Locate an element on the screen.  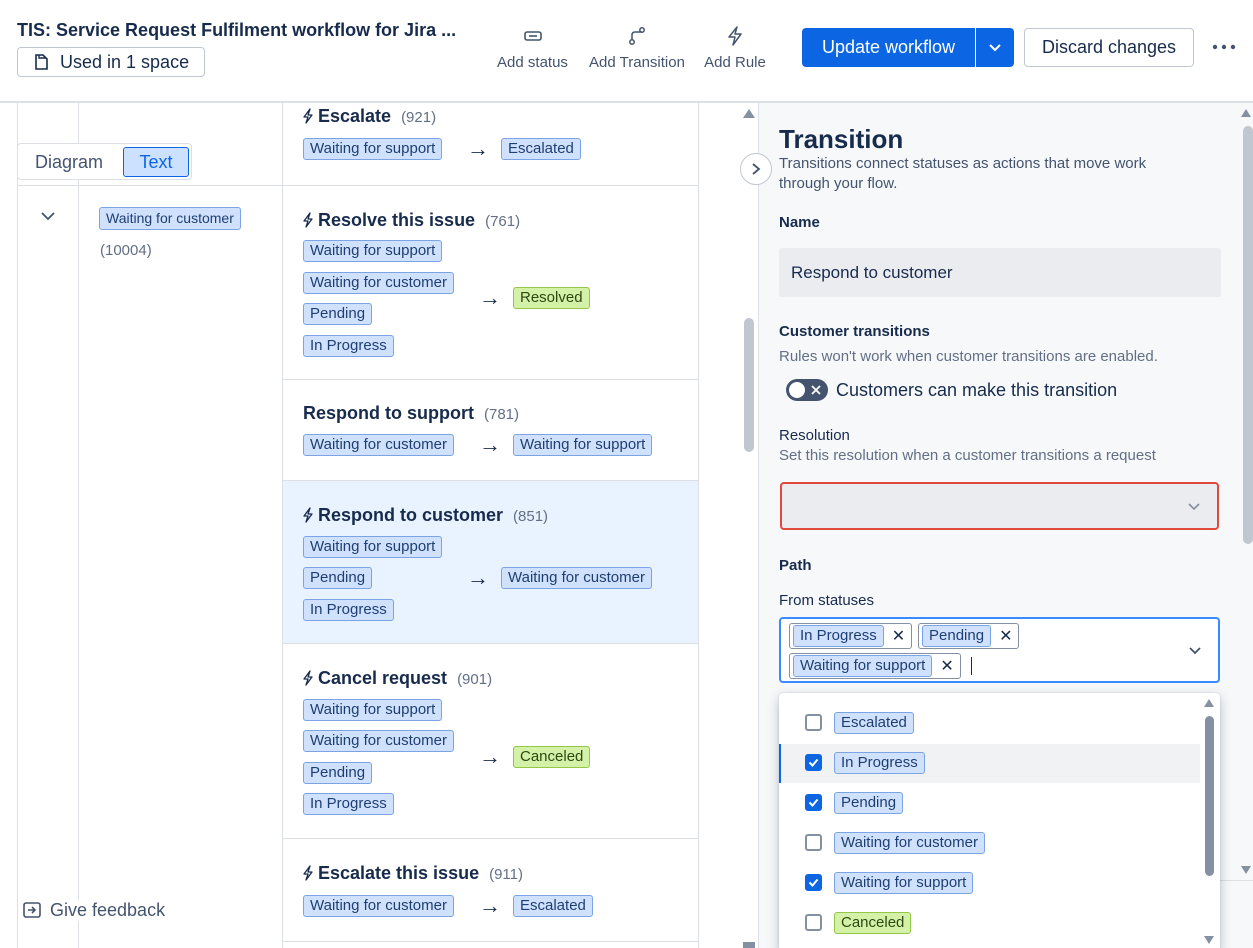
dropdown-option: Escalated is located at coordinates (874, 723).